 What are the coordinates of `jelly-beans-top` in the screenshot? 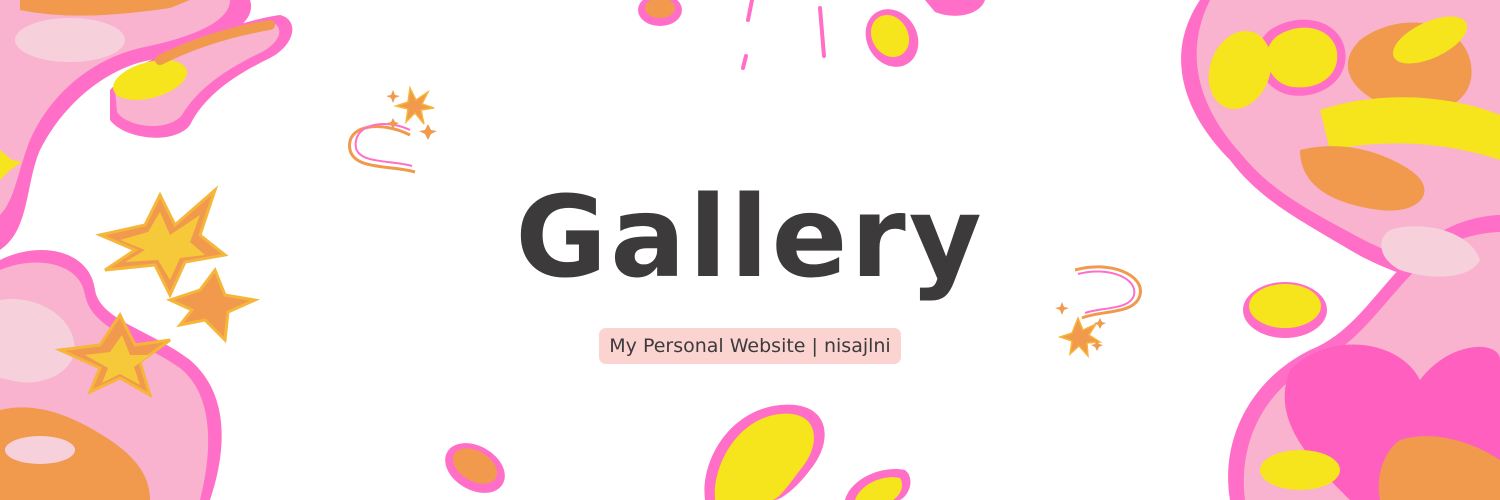 It's located at (811, 33).